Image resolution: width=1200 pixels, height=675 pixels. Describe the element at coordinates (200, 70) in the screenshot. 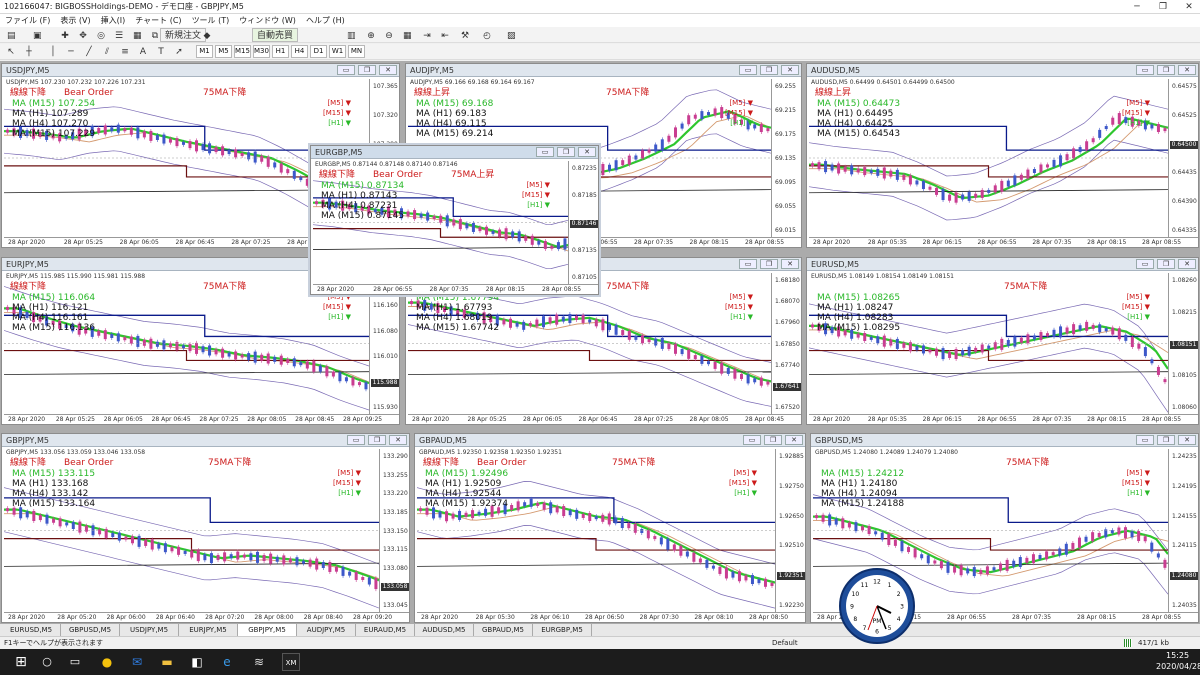

I see `chart-caption: USDJPY,M5 ▭ ❐ ✕` at that location.